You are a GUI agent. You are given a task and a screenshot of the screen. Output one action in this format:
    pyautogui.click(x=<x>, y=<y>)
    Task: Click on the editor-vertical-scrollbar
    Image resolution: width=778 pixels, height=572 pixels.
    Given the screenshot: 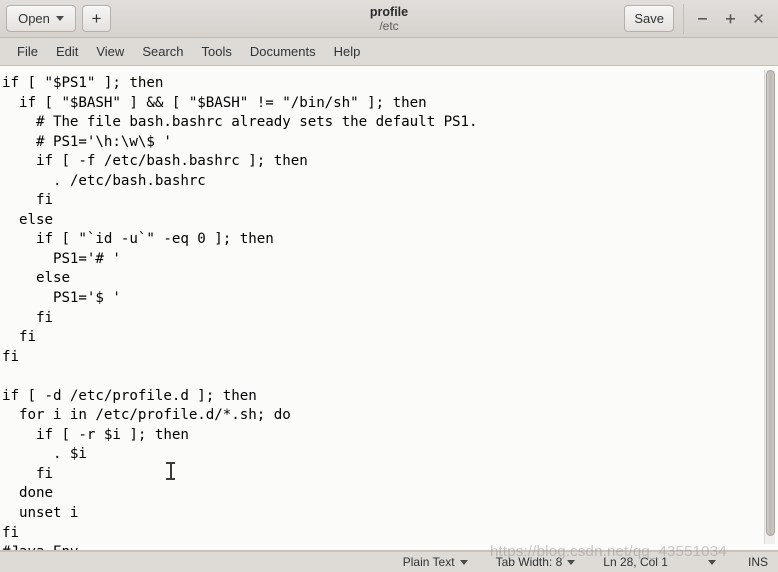 What is the action you would take?
    pyautogui.click(x=769, y=307)
    